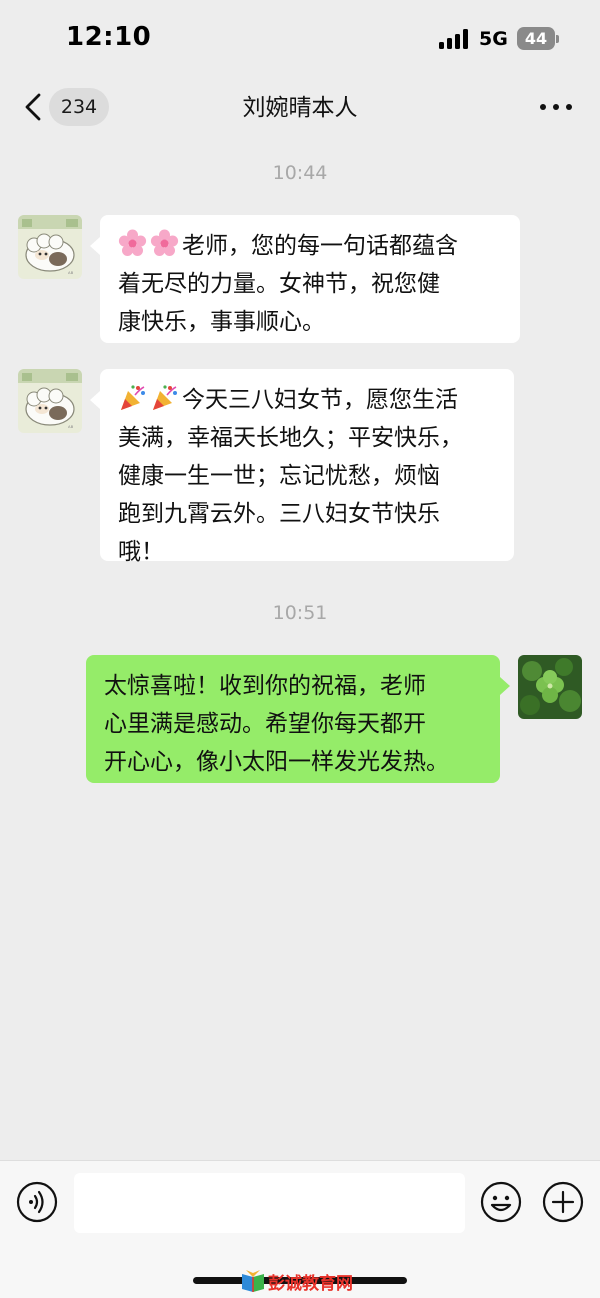 This screenshot has width=600, height=1298. What do you see at coordinates (300, 40) in the screenshot?
I see `status-bar: 12:10 5G 44` at bounding box center [300, 40].